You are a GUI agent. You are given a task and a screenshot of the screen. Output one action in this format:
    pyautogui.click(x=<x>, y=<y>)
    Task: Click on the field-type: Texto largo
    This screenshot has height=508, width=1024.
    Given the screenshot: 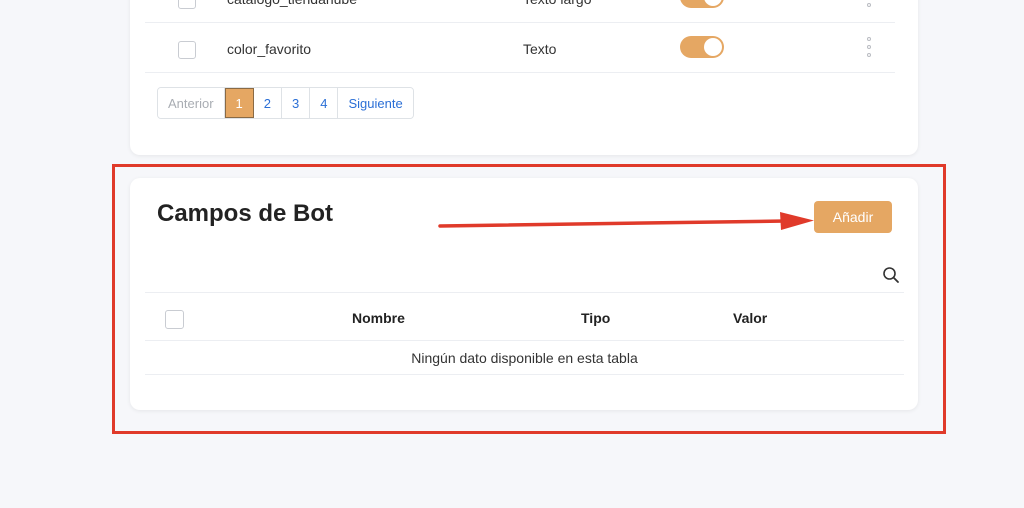 What is the action you would take?
    pyautogui.click(x=557, y=3)
    